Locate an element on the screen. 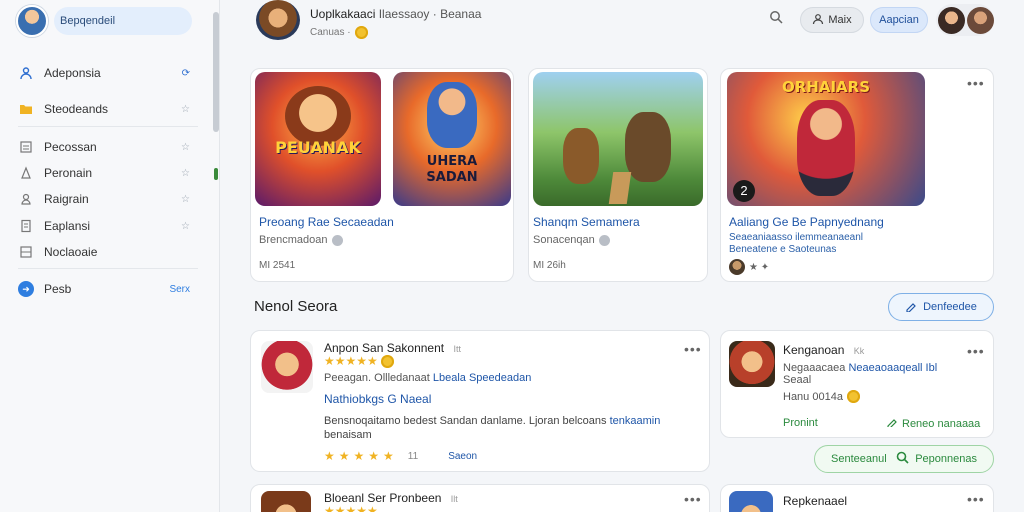 The width and height of the screenshot is (1024, 512). card-meta: MI 2541 is located at coordinates (277, 265).